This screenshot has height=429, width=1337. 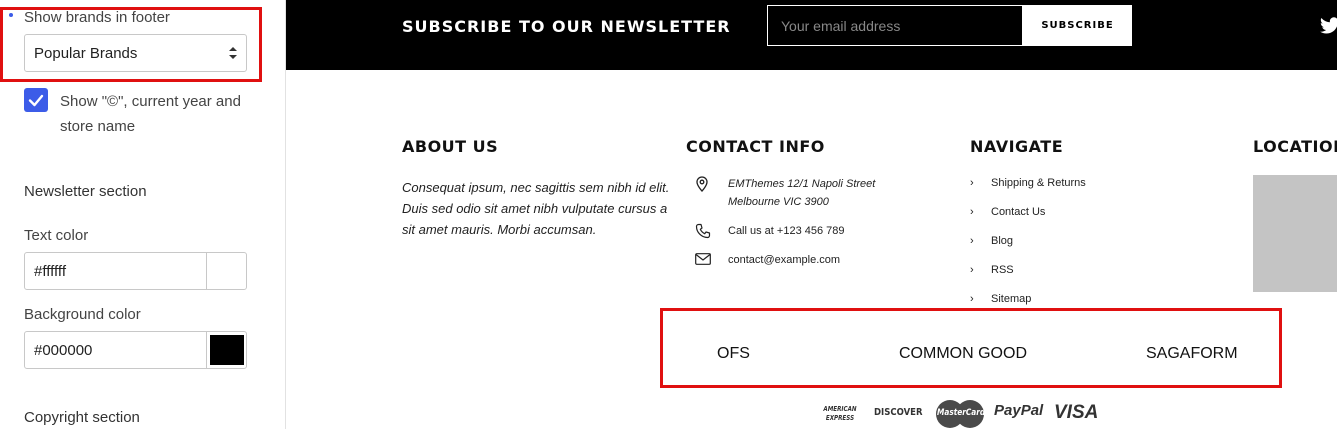 What do you see at coordinates (1007, 212) in the screenshot?
I see `nav-link-contact-us: › Contact Us` at bounding box center [1007, 212].